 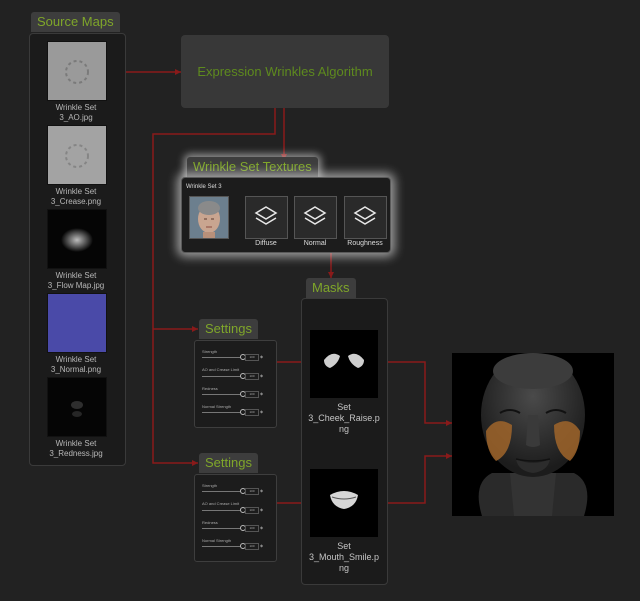 I want to click on arrowhead-settings2, so click(x=195, y=463).